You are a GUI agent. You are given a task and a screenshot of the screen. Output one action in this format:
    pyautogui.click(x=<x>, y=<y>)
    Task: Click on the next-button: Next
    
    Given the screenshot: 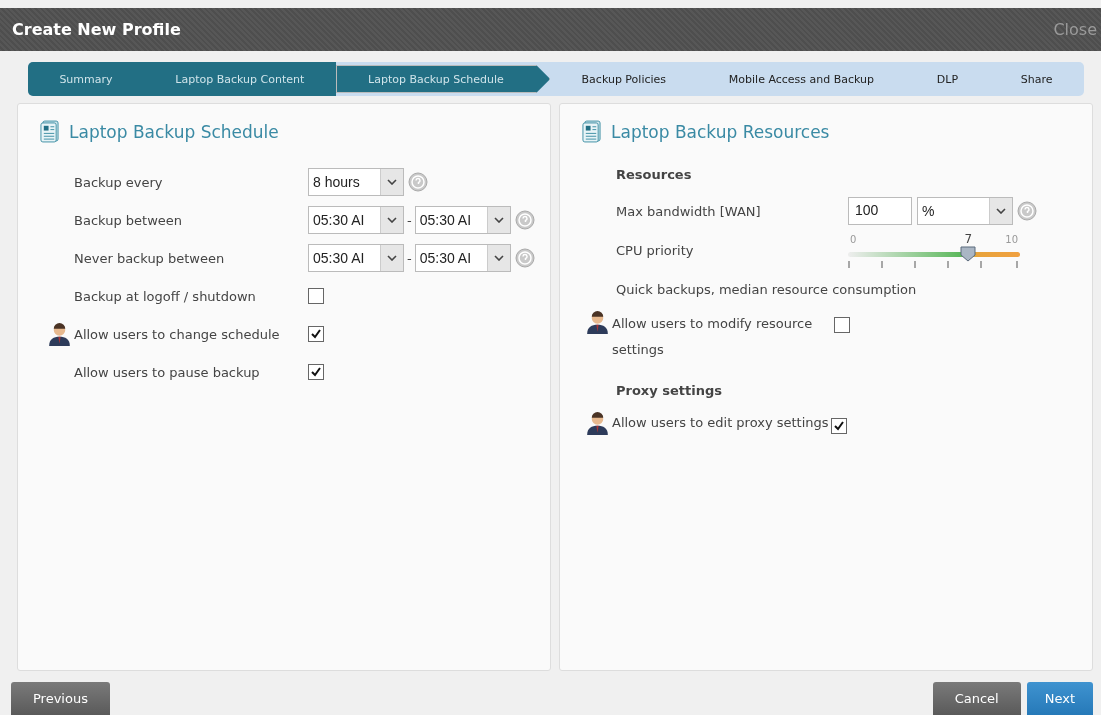 What is the action you would take?
    pyautogui.click(x=1059, y=698)
    